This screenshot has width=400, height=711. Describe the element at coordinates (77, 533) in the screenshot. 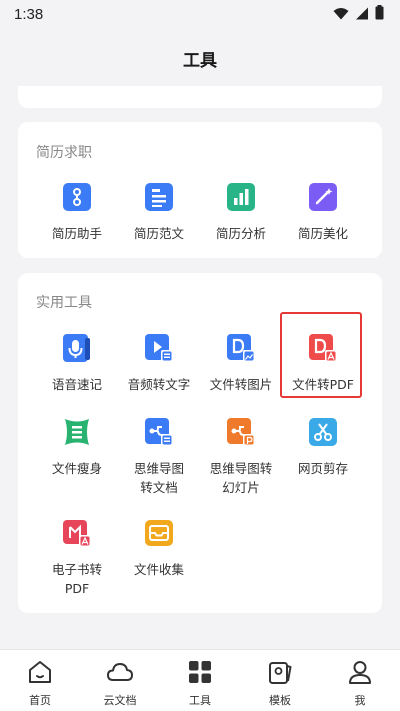

I see `ebook-to-pdf-icon` at that location.